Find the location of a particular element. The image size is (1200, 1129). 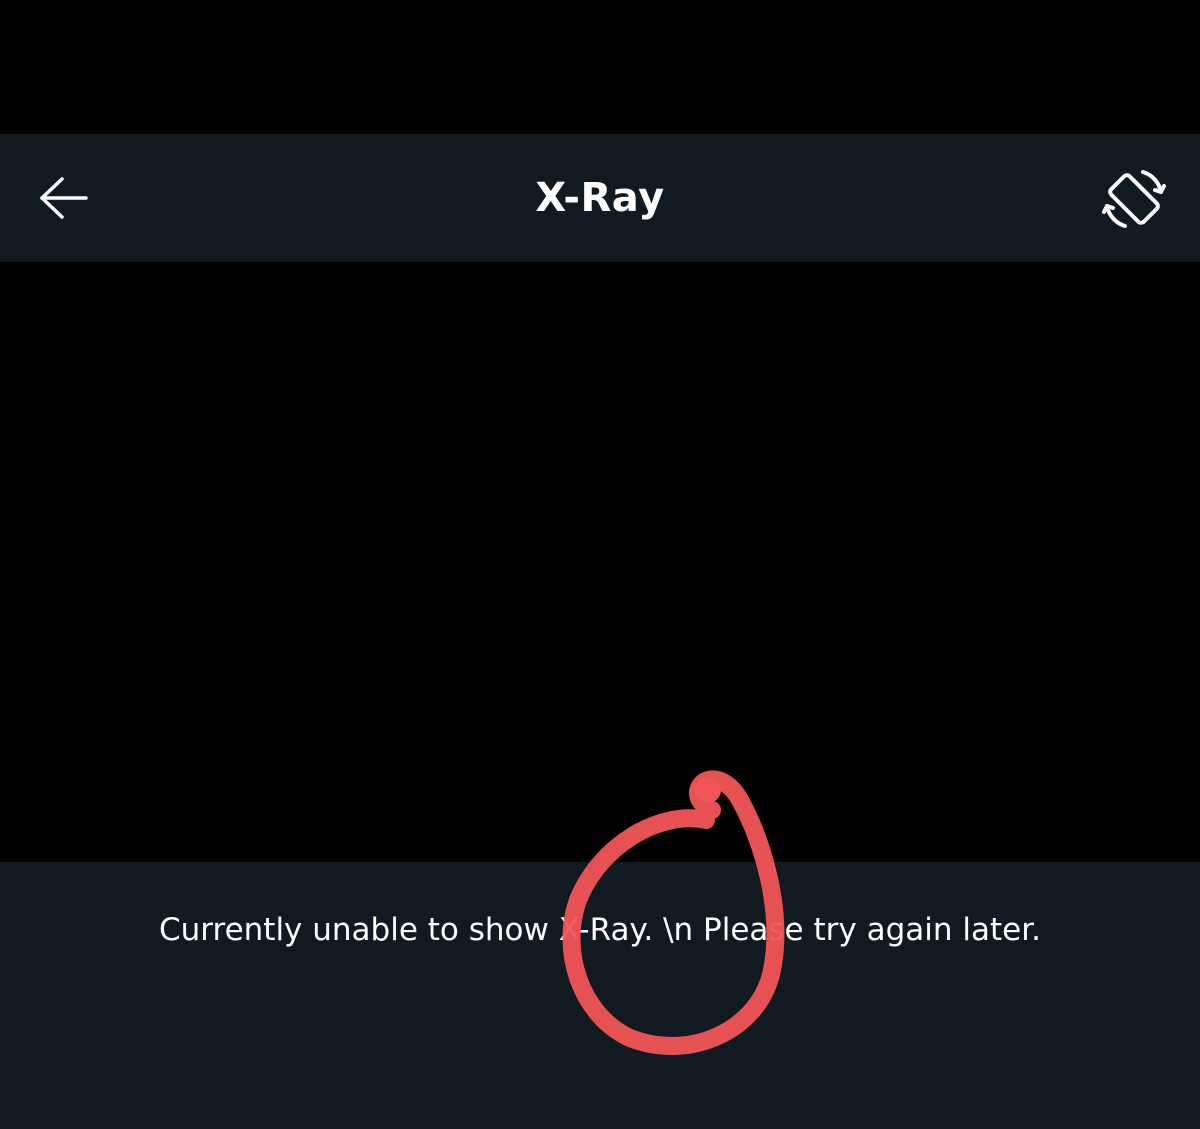

rotate-screen-button is located at coordinates (1134, 199).